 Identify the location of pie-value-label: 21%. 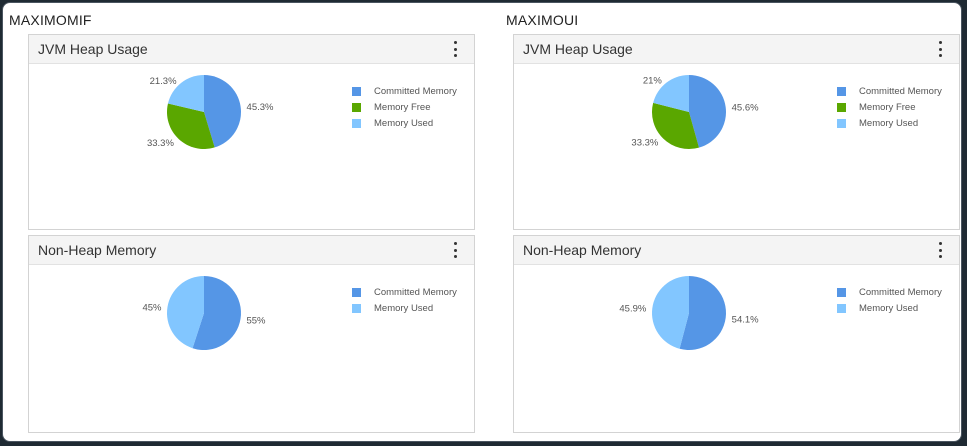
(653, 81).